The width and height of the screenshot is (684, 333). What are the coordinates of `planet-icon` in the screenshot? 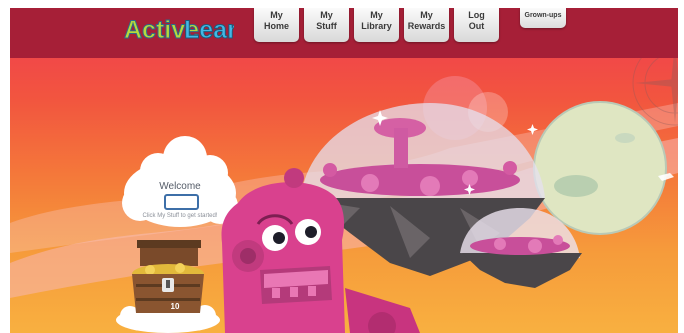 It's located at (600, 168).